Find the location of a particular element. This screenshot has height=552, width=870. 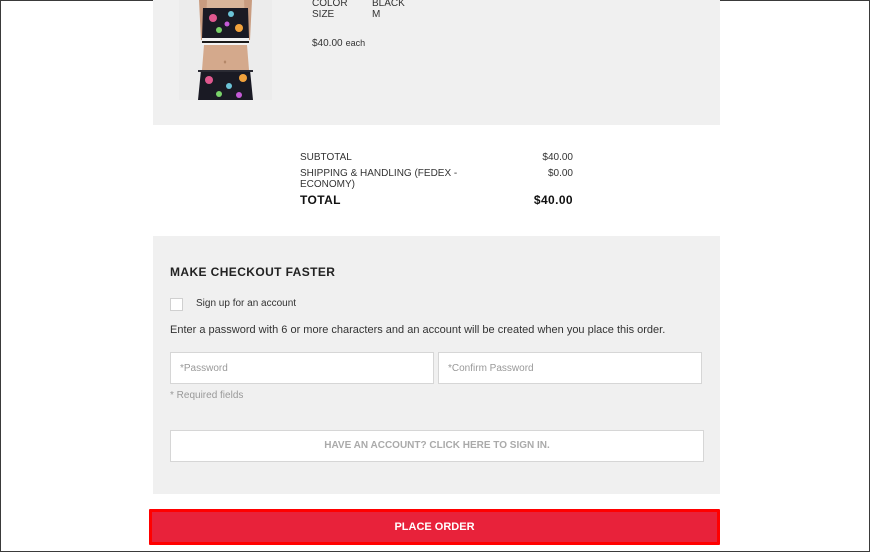

attr-label: COLOR is located at coordinates (330, 4).